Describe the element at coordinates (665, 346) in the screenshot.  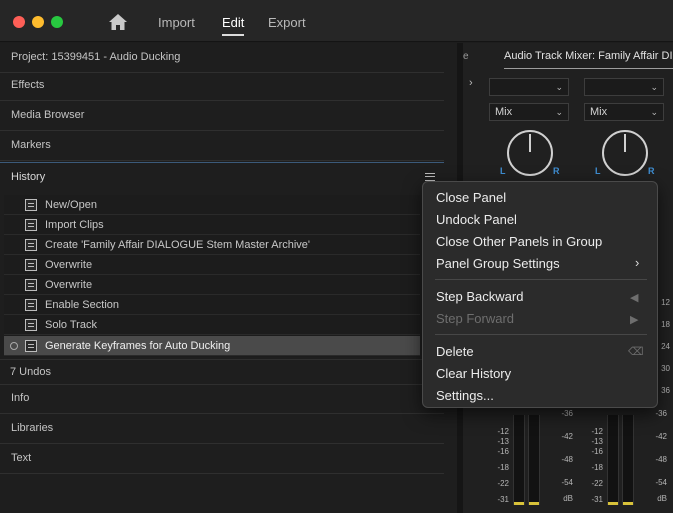
I see `meter-scale-right-top: 12 18 24 30 36` at that location.